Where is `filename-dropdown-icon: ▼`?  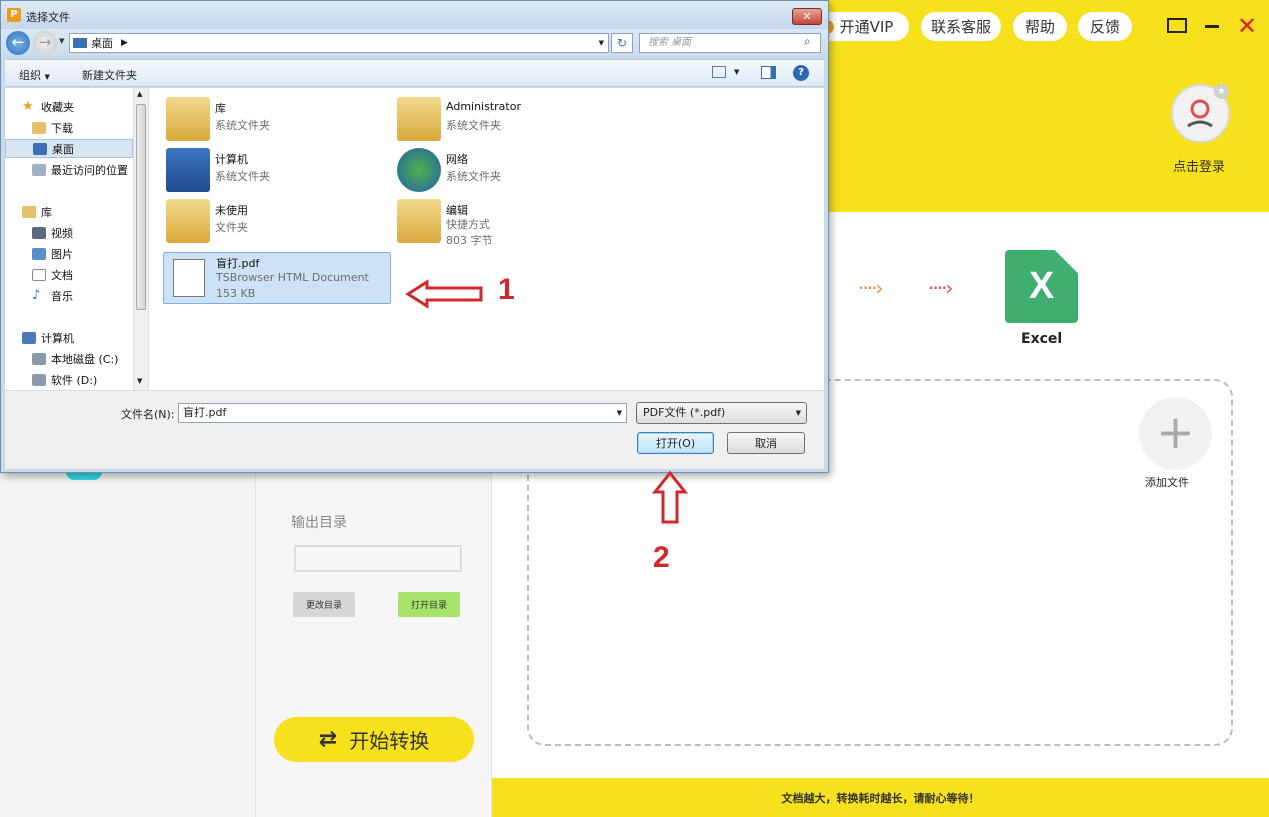
filename-dropdown-icon: ▼ is located at coordinates (619, 413).